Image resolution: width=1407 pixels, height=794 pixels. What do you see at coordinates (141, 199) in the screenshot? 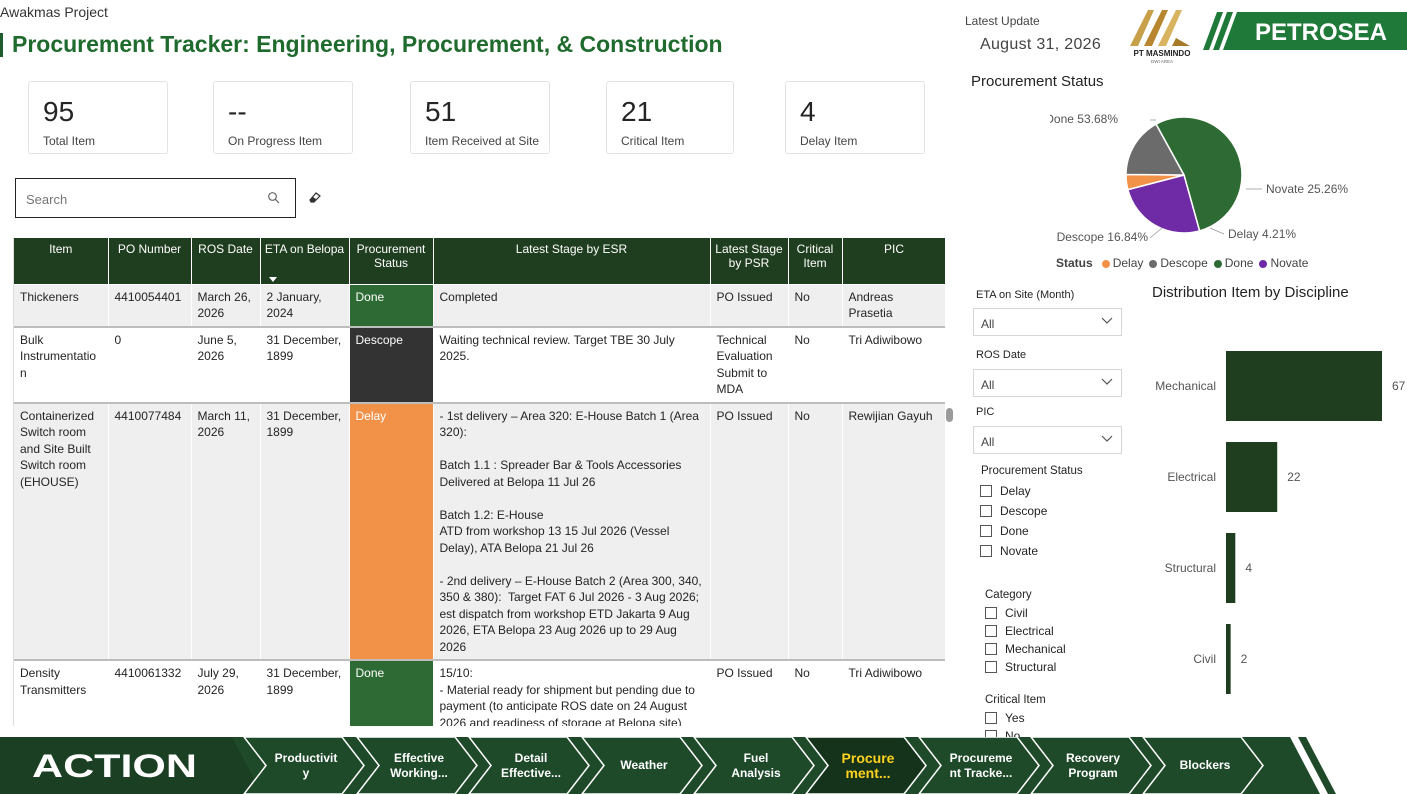
I see `search-input` at bounding box center [141, 199].